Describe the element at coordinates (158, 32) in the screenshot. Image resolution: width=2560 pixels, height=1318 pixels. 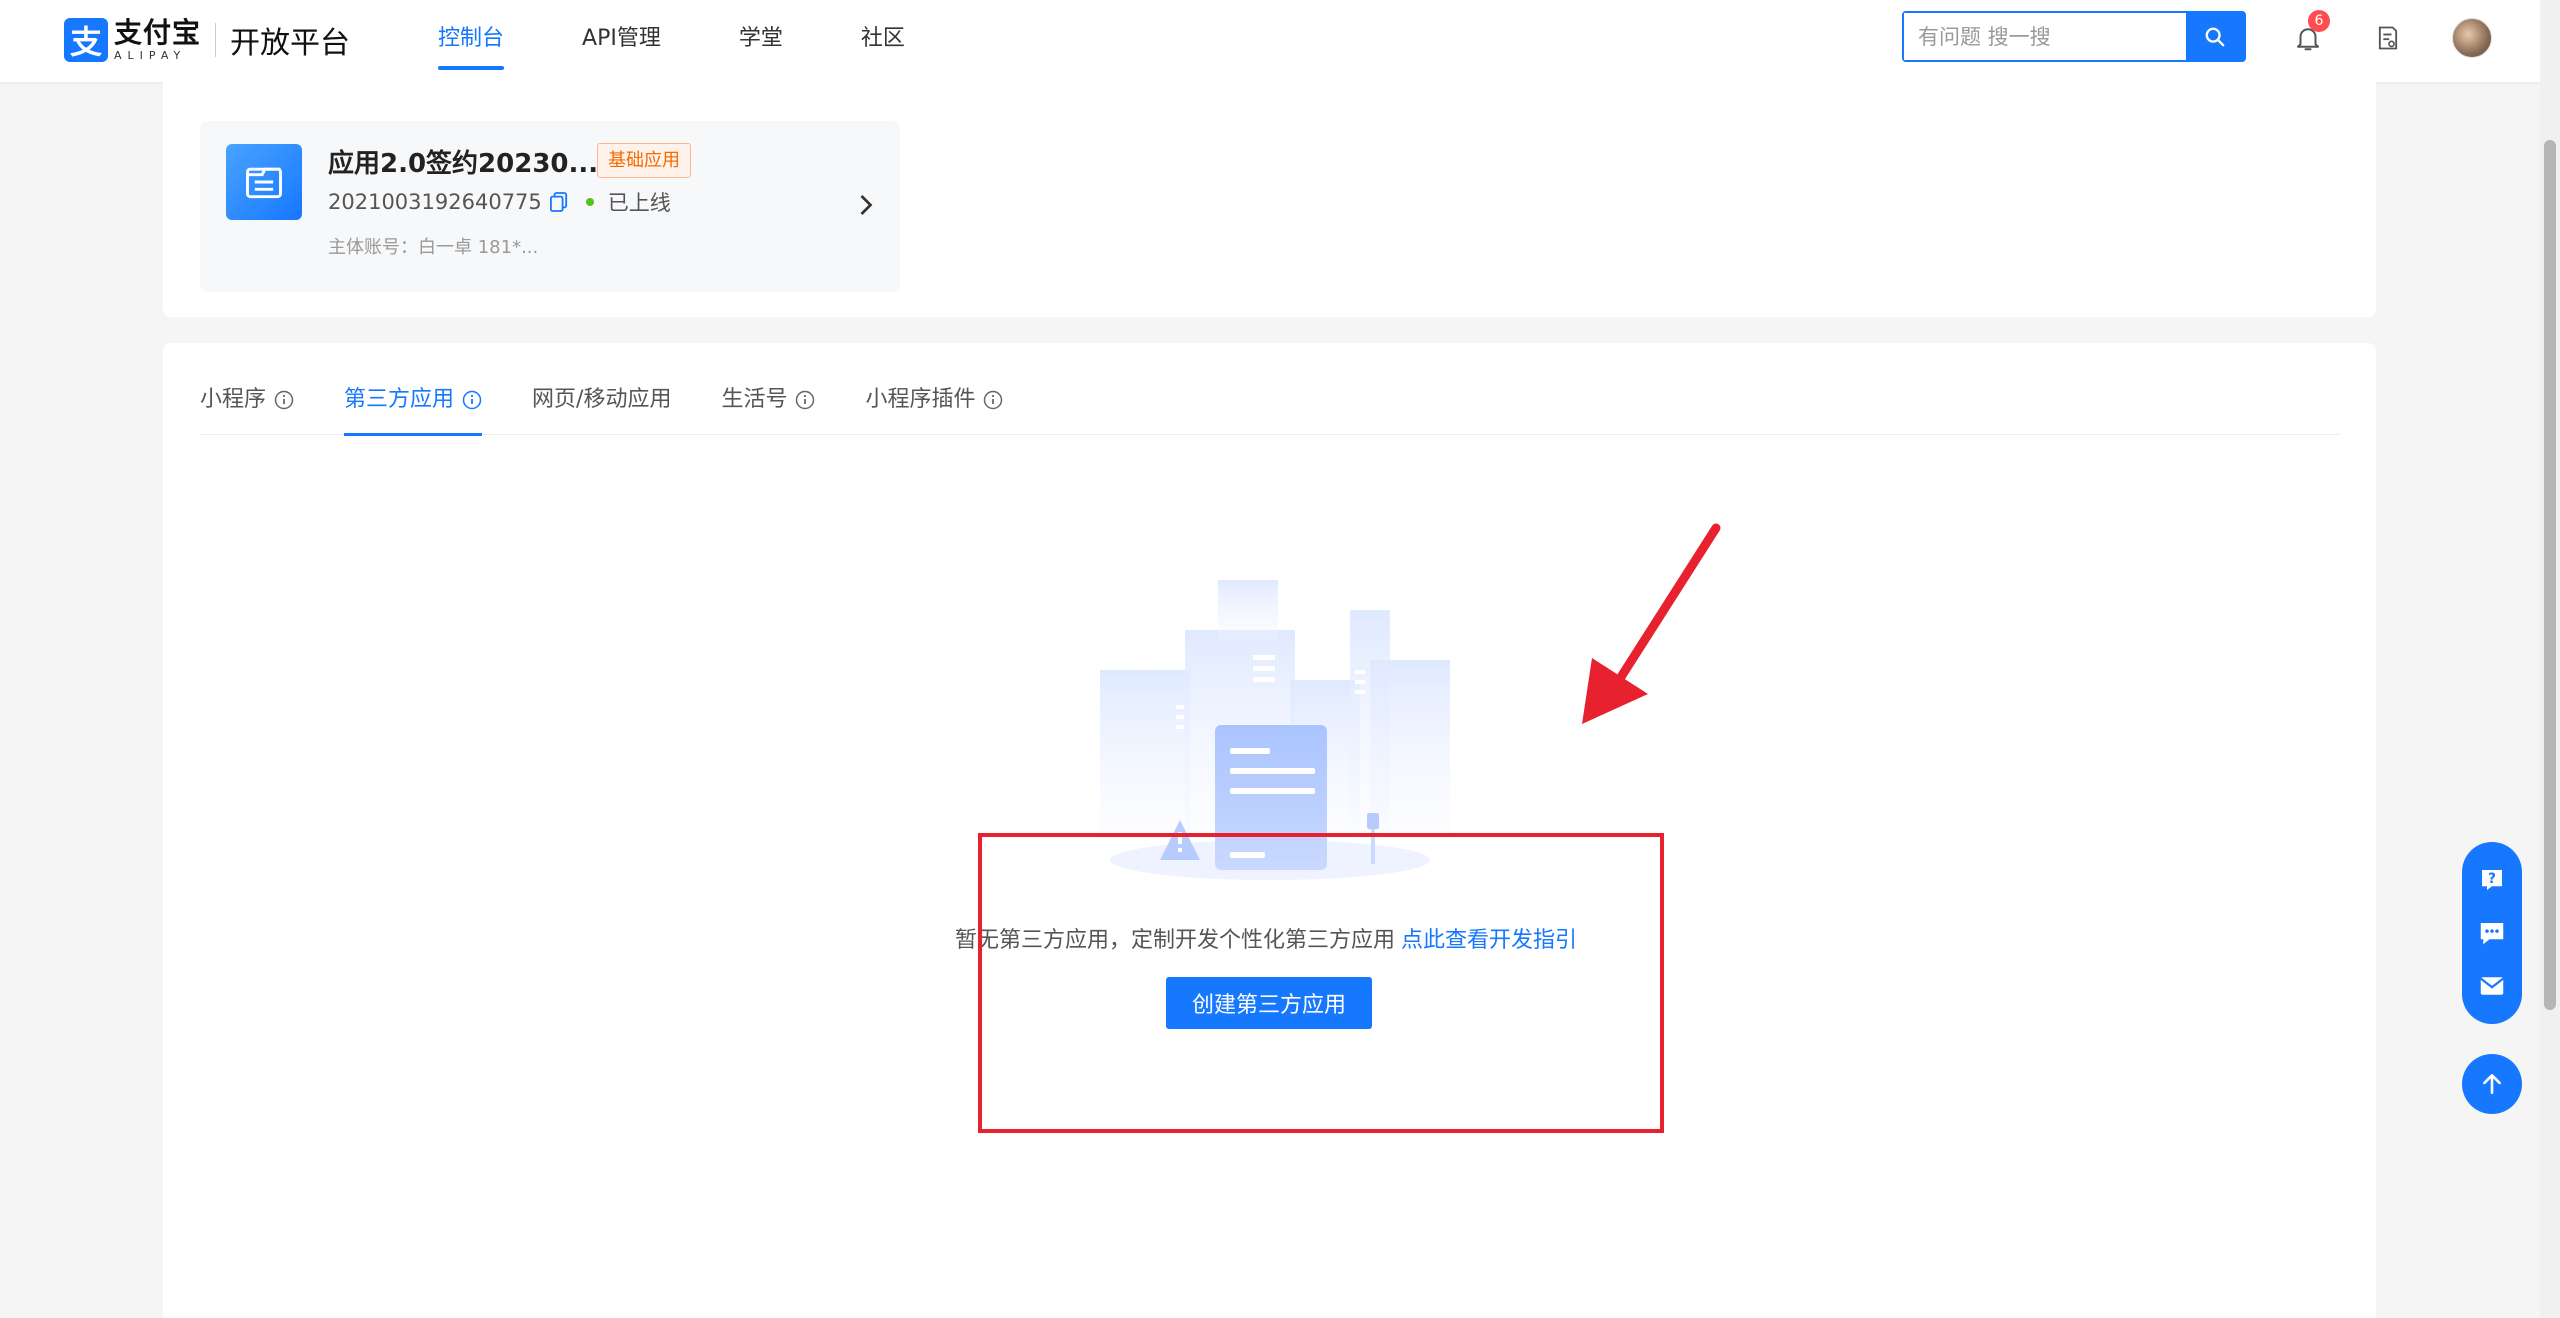
I see `logo-cn-text: 支付宝` at that location.